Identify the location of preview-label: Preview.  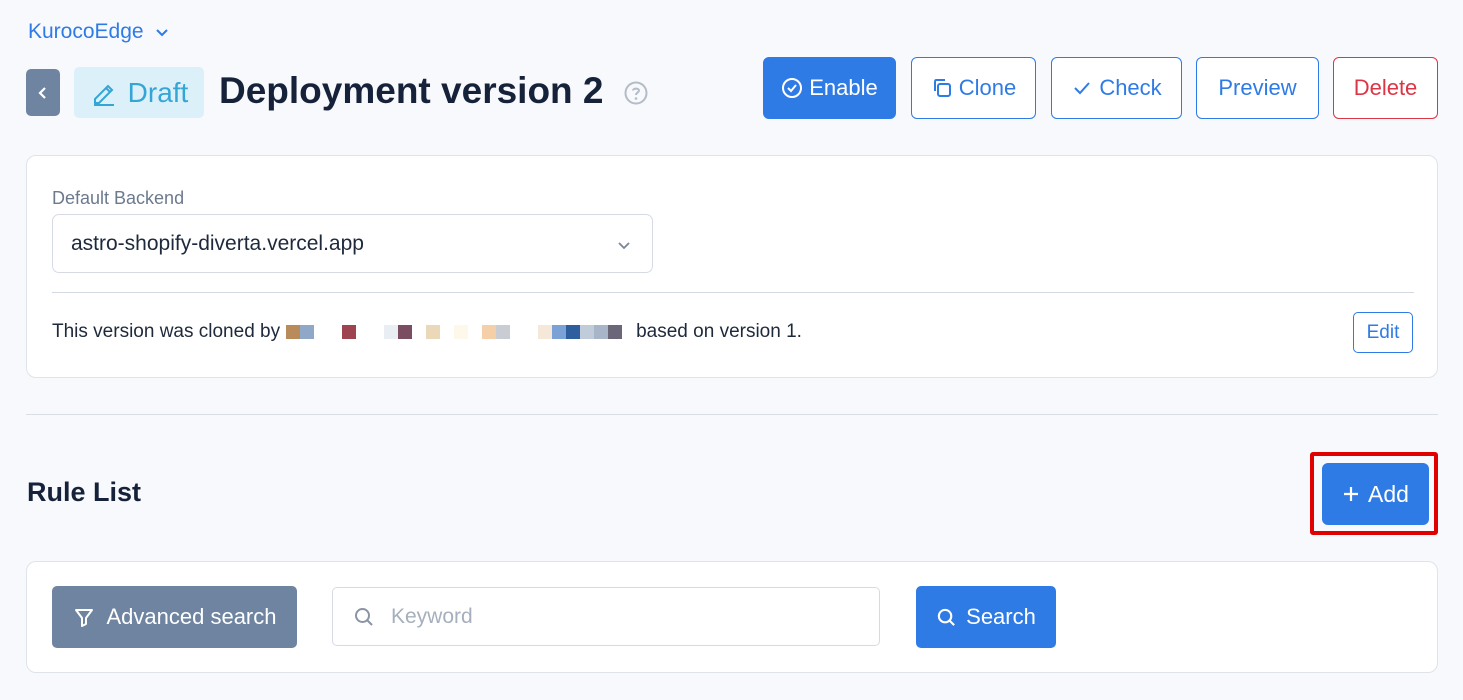
(1257, 87).